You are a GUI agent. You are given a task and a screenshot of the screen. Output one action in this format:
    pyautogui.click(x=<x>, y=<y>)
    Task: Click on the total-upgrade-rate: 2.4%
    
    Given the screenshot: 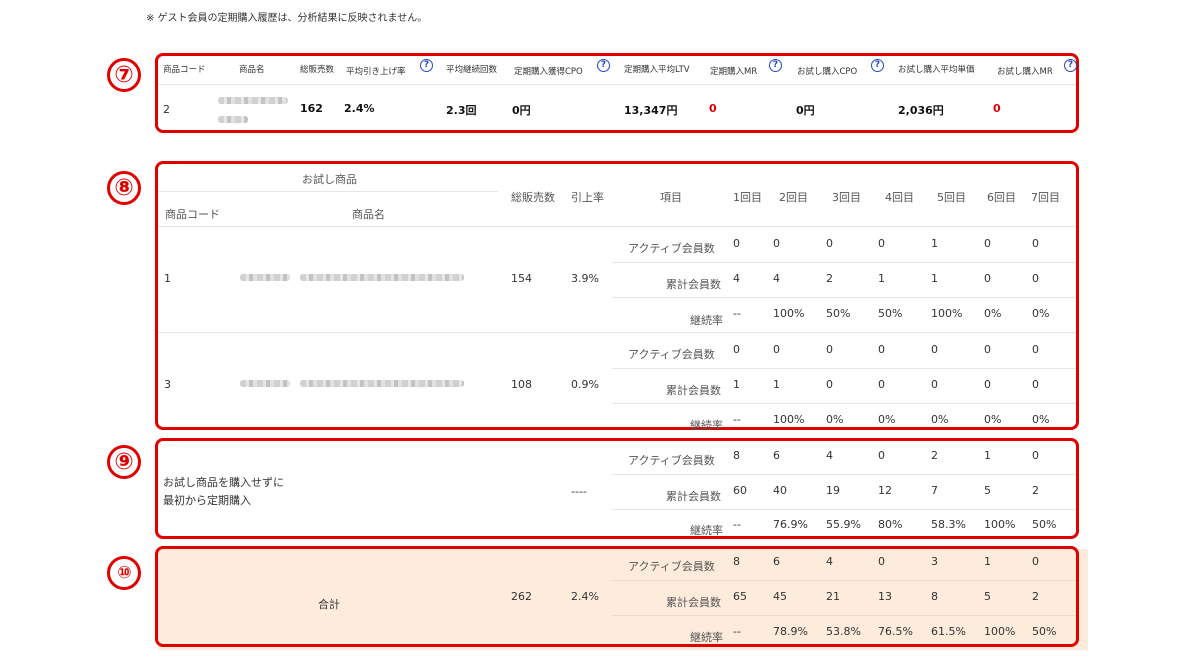 What is the action you would take?
    pyautogui.click(x=585, y=596)
    